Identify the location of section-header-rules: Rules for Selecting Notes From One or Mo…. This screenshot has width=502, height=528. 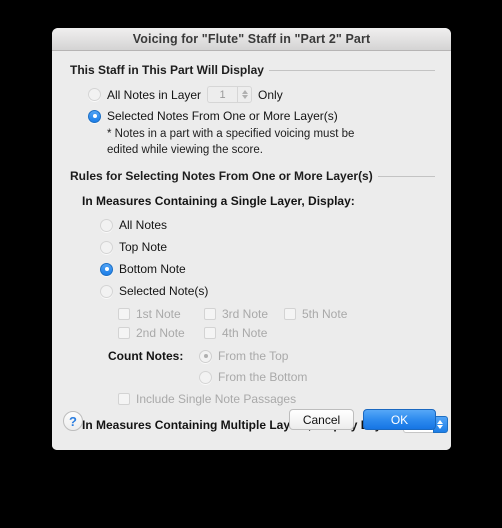
(252, 176).